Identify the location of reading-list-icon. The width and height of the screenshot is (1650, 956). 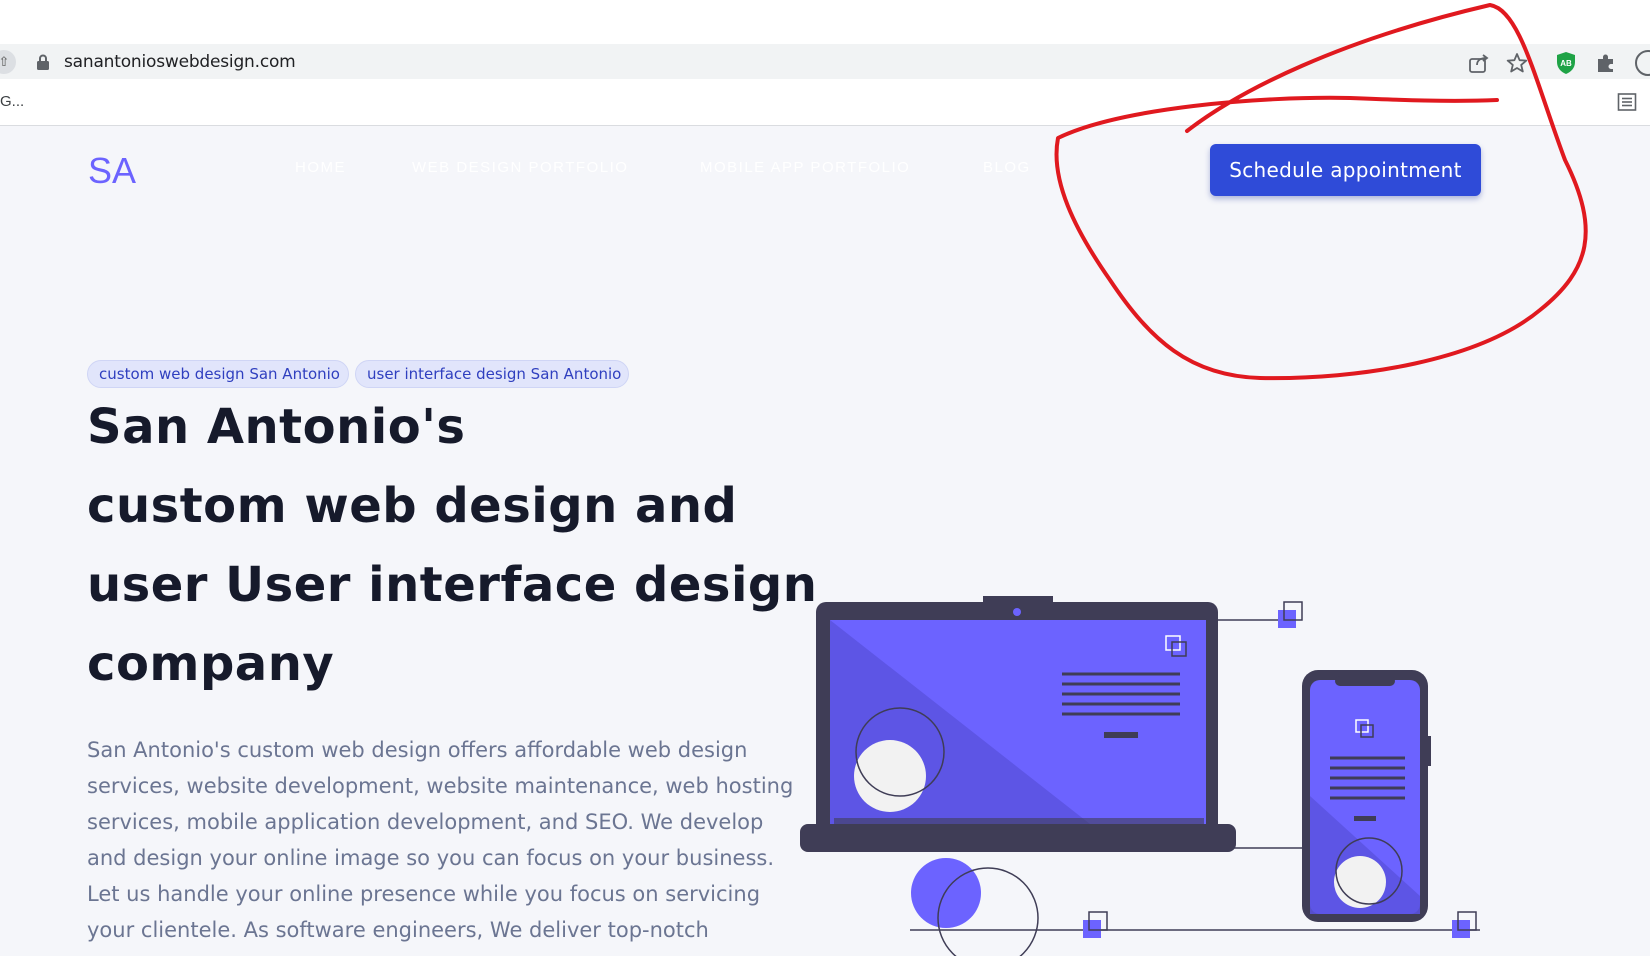
(1627, 102).